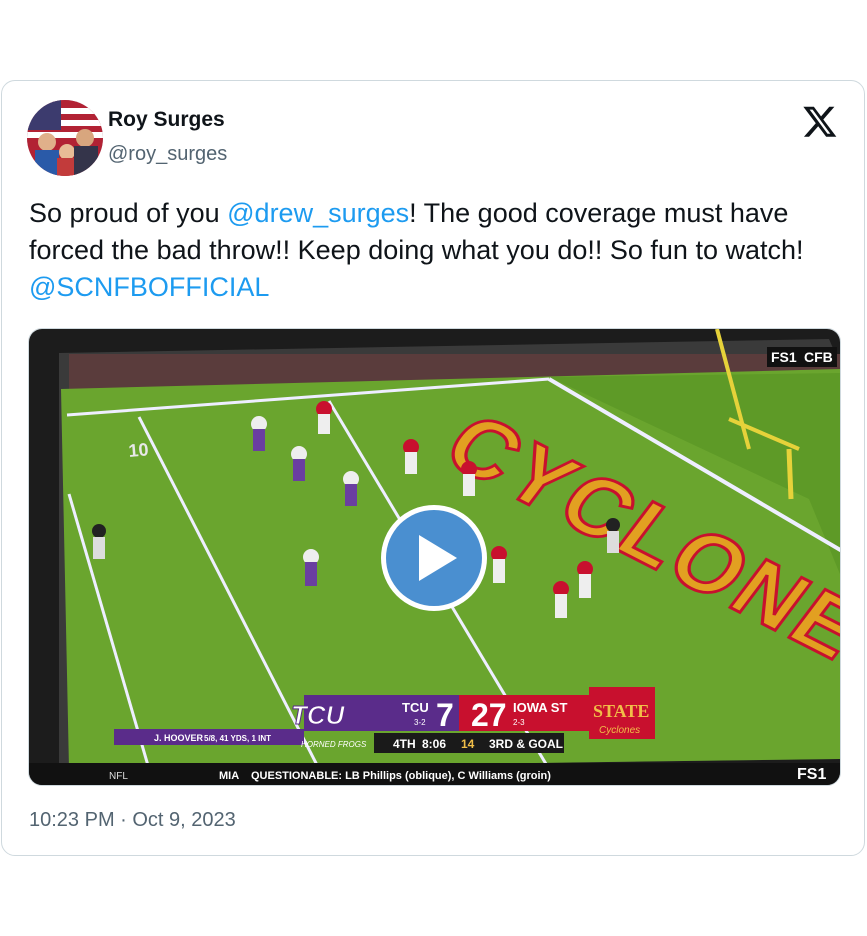 This screenshot has width=867, height=936. I want to click on x-logo-icon, so click(820, 121).